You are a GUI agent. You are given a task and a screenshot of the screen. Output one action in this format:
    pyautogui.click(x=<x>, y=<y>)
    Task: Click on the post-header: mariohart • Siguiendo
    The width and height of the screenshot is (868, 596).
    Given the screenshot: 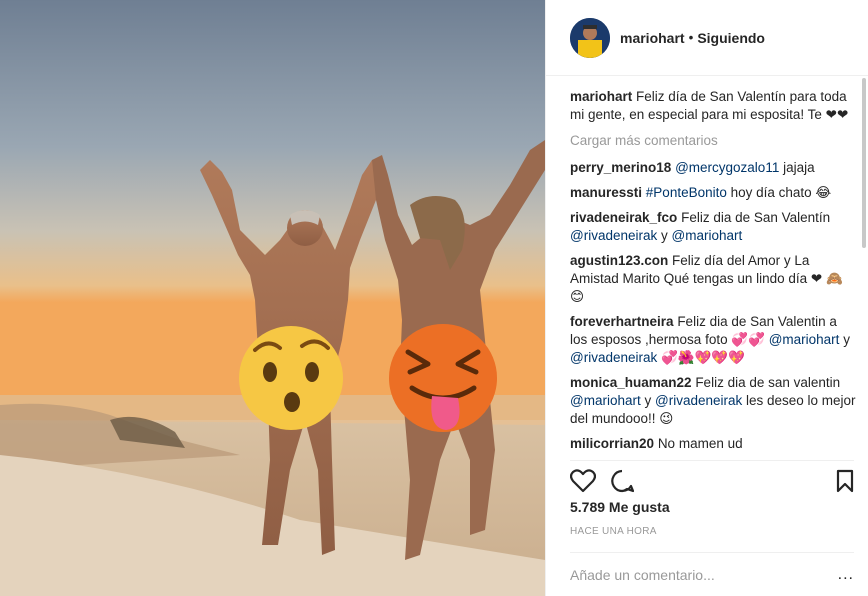 What is the action you would take?
    pyautogui.click(x=707, y=38)
    